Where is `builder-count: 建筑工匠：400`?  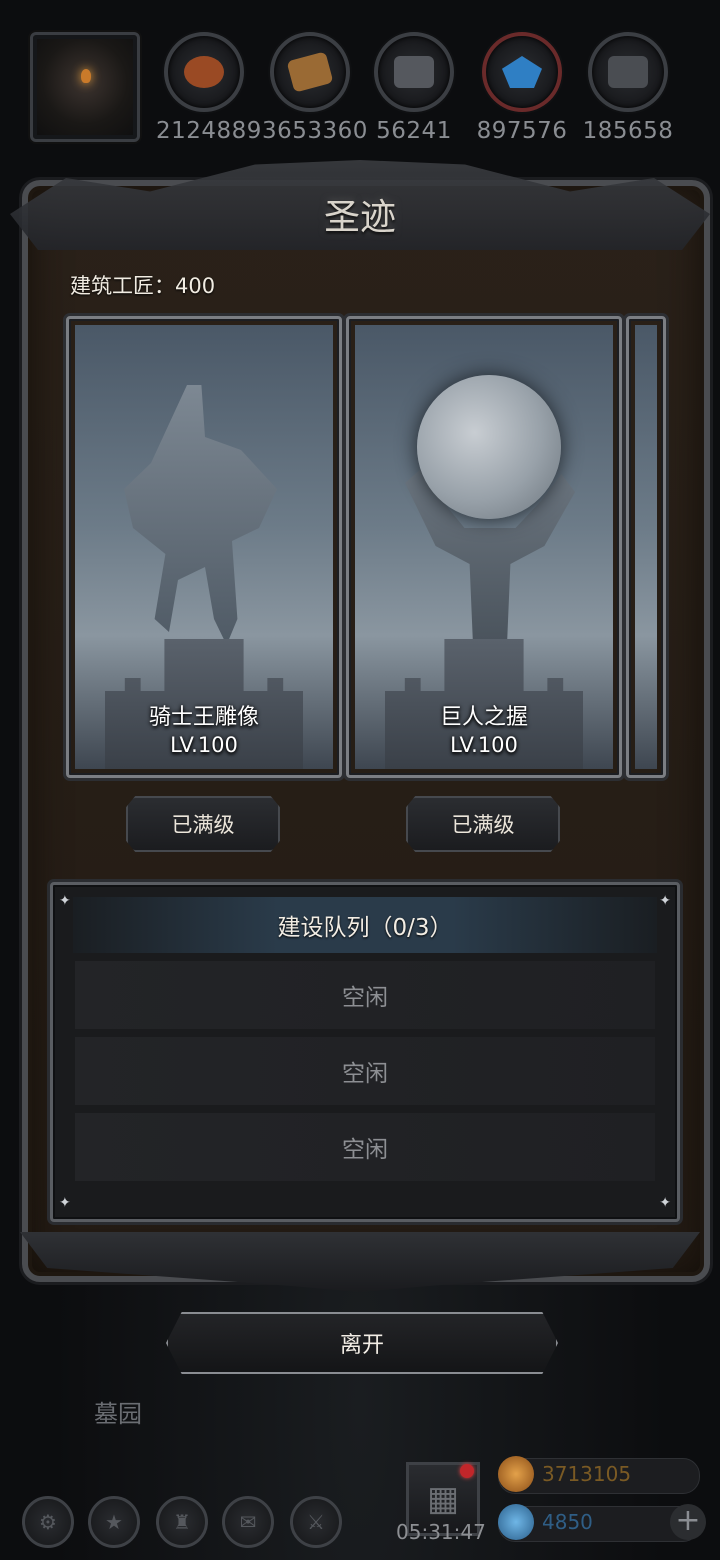
builder-count: 建筑工匠：400 is located at coordinates (143, 286).